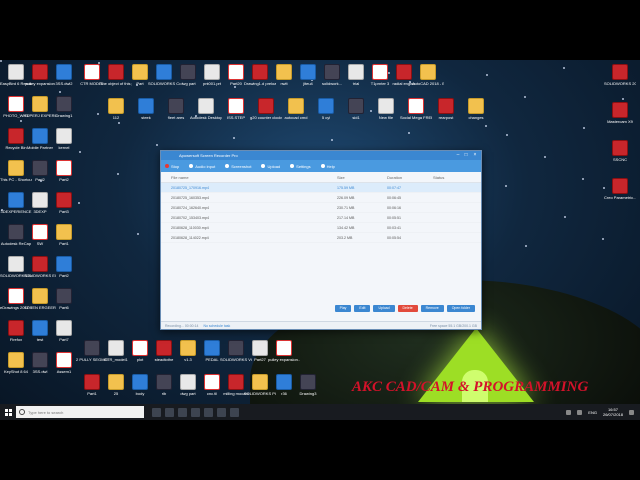 The height and width of the screenshot is (480, 640). What do you see at coordinates (270, 166) in the screenshot?
I see `upload-menu-button: Upload` at bounding box center [270, 166].